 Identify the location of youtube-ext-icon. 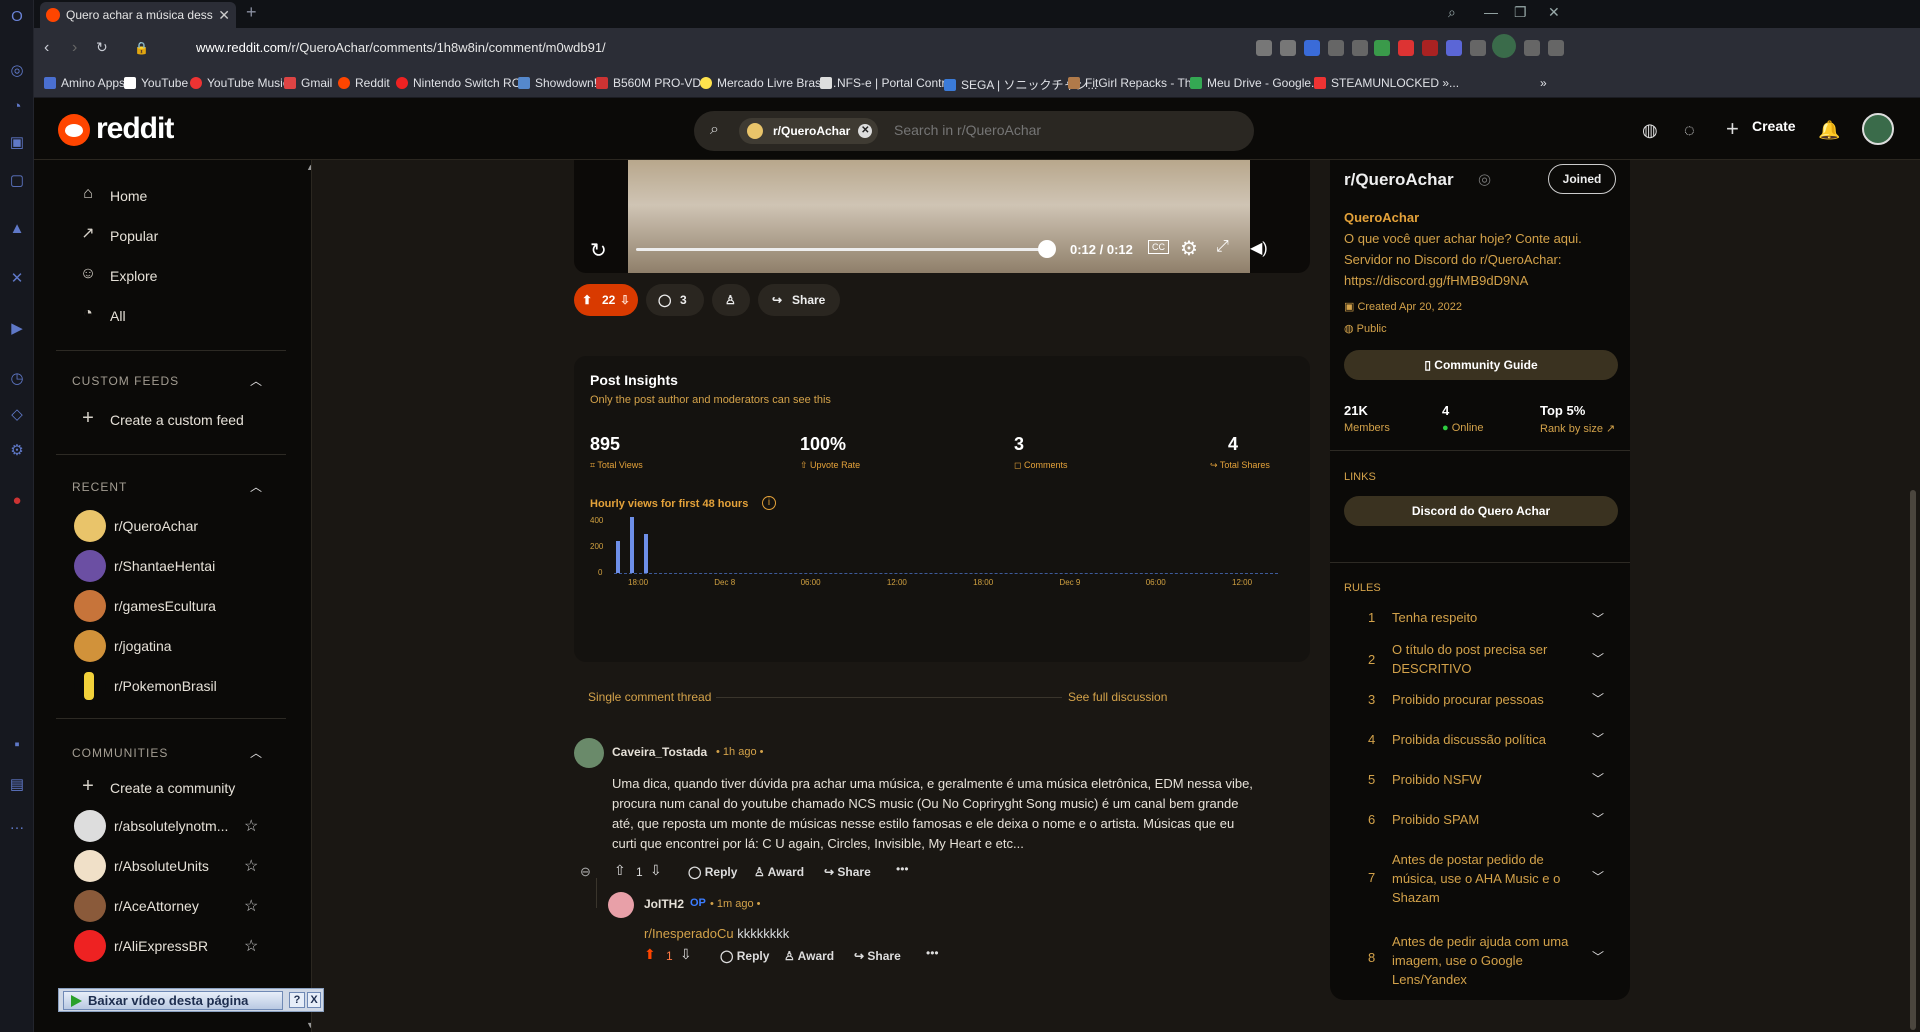
(1406, 48).